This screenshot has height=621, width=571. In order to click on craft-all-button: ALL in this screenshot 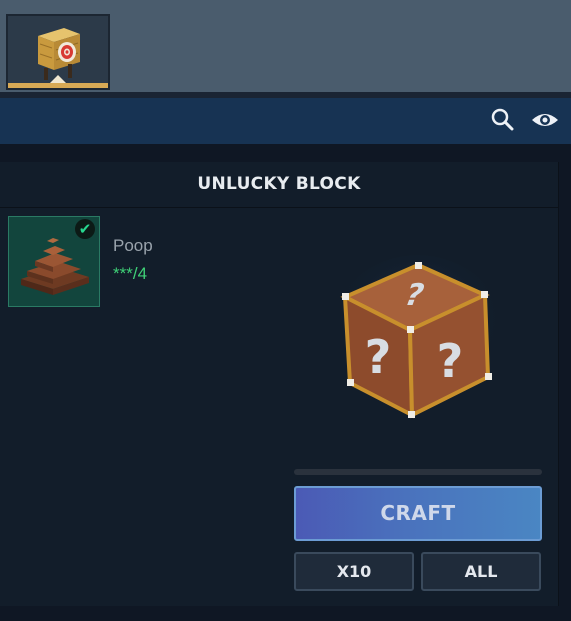, I will do `click(481, 571)`.